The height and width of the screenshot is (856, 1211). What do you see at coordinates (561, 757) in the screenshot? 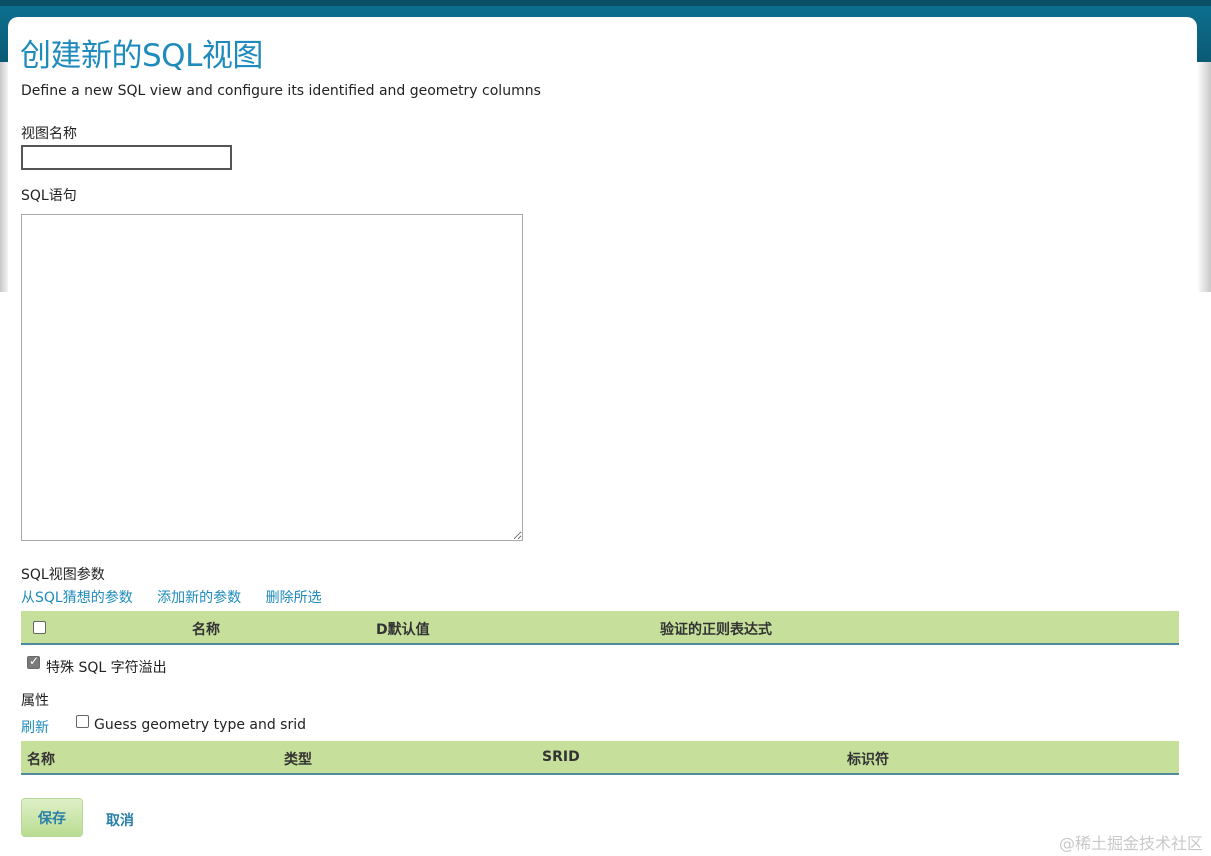
I see `attr-col-srid: SRID` at bounding box center [561, 757].